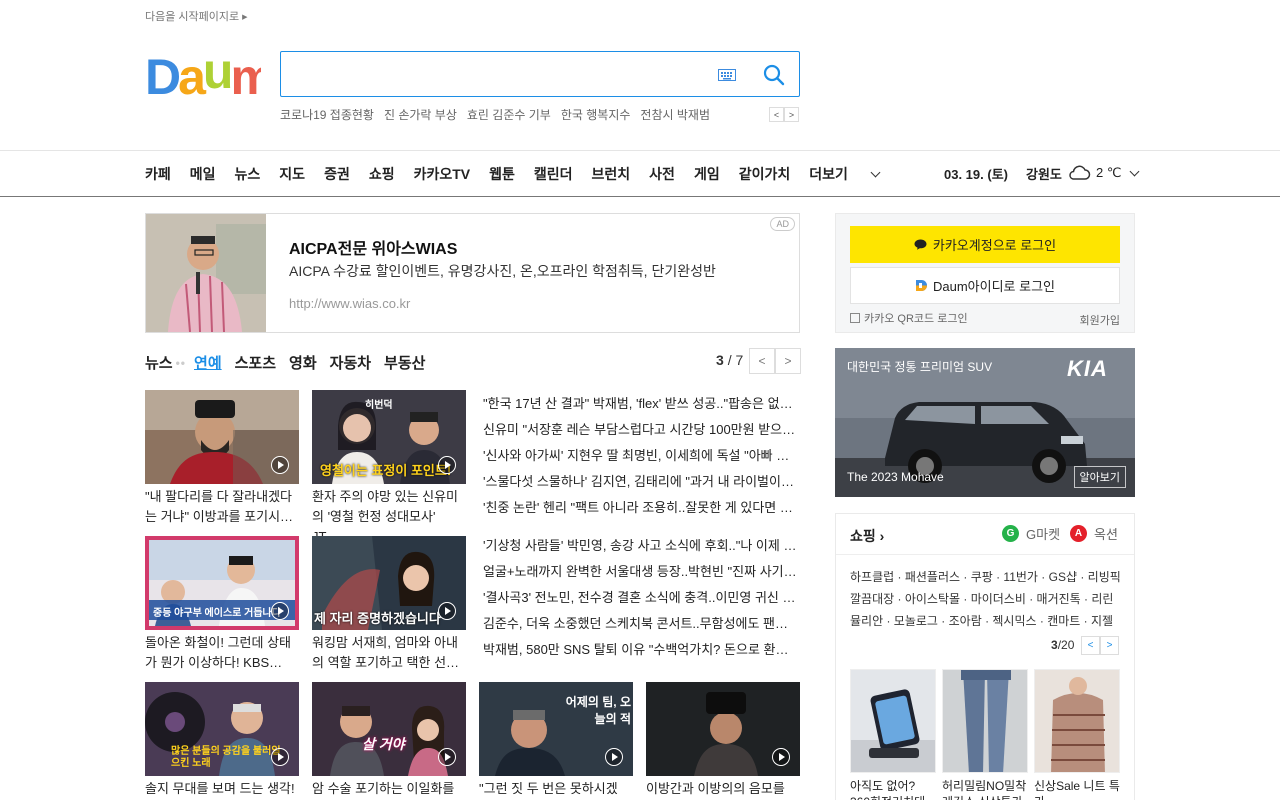 The image size is (1280, 800). I want to click on keyboard-icon, so click(727, 75).